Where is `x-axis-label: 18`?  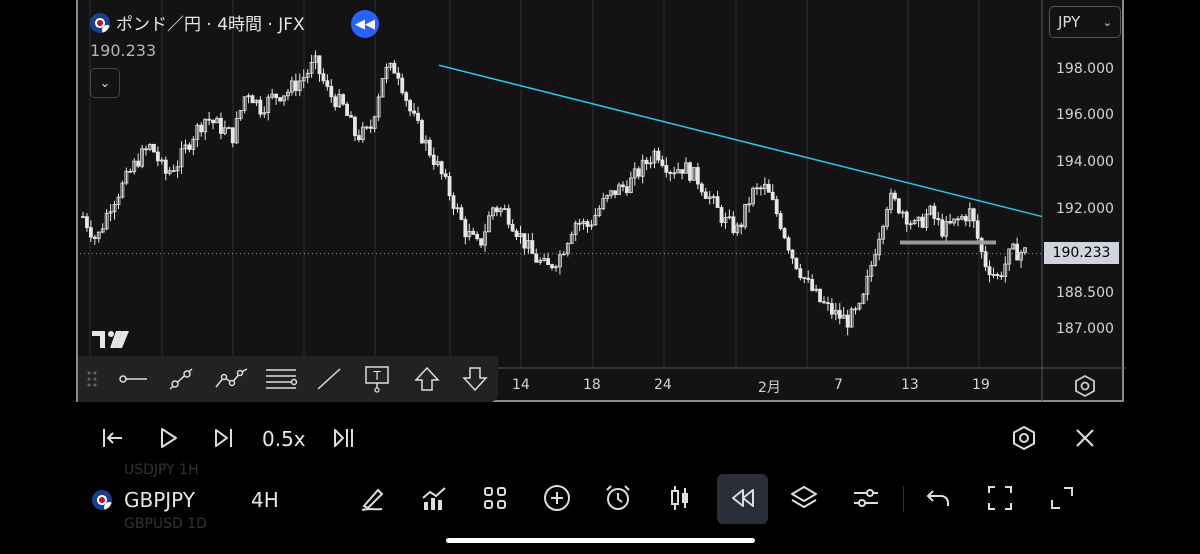
x-axis-label: 18 is located at coordinates (592, 385).